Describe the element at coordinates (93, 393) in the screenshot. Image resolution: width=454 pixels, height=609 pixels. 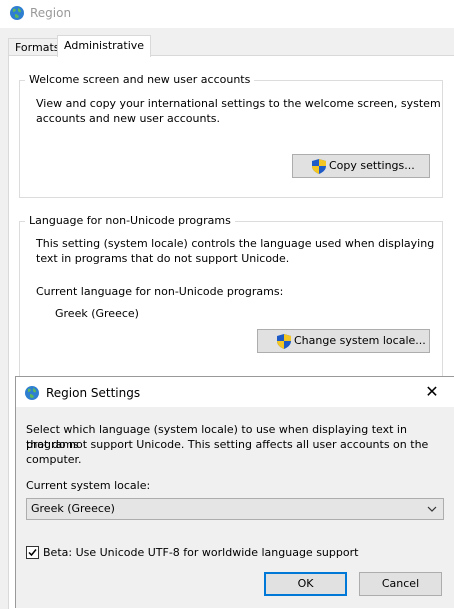
I see `dialog-title: Region Settings` at that location.